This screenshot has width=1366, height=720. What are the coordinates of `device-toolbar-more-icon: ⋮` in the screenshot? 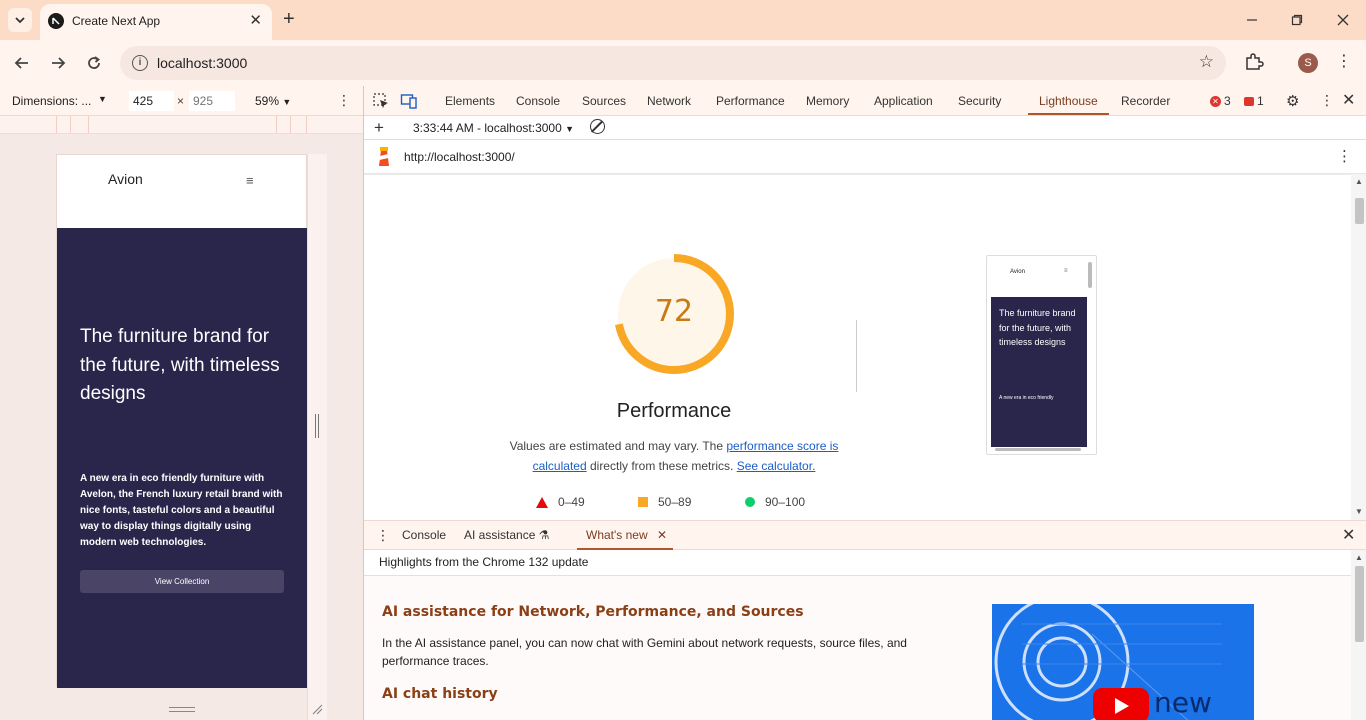 It's located at (344, 100).